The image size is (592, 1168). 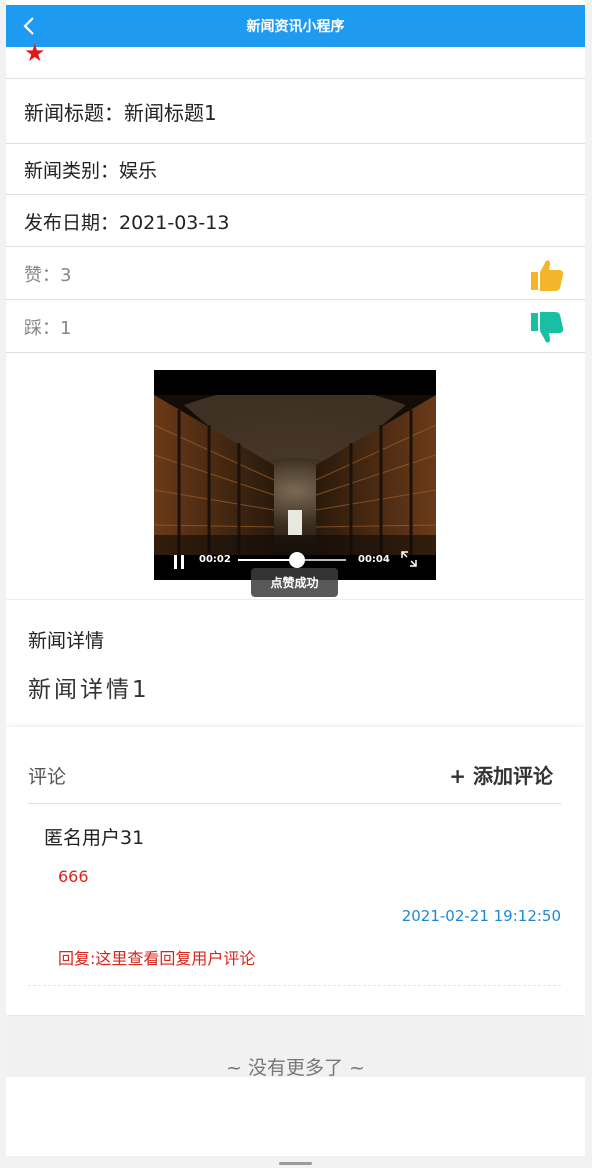 I want to click on back-button, so click(x=29, y=26).